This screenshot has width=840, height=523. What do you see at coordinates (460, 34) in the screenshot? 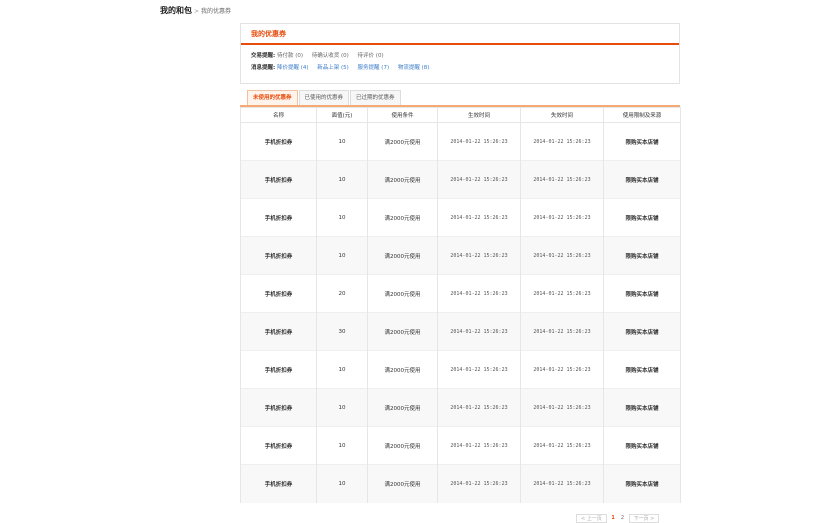
I see `panel-title: 我的优惠券` at bounding box center [460, 34].